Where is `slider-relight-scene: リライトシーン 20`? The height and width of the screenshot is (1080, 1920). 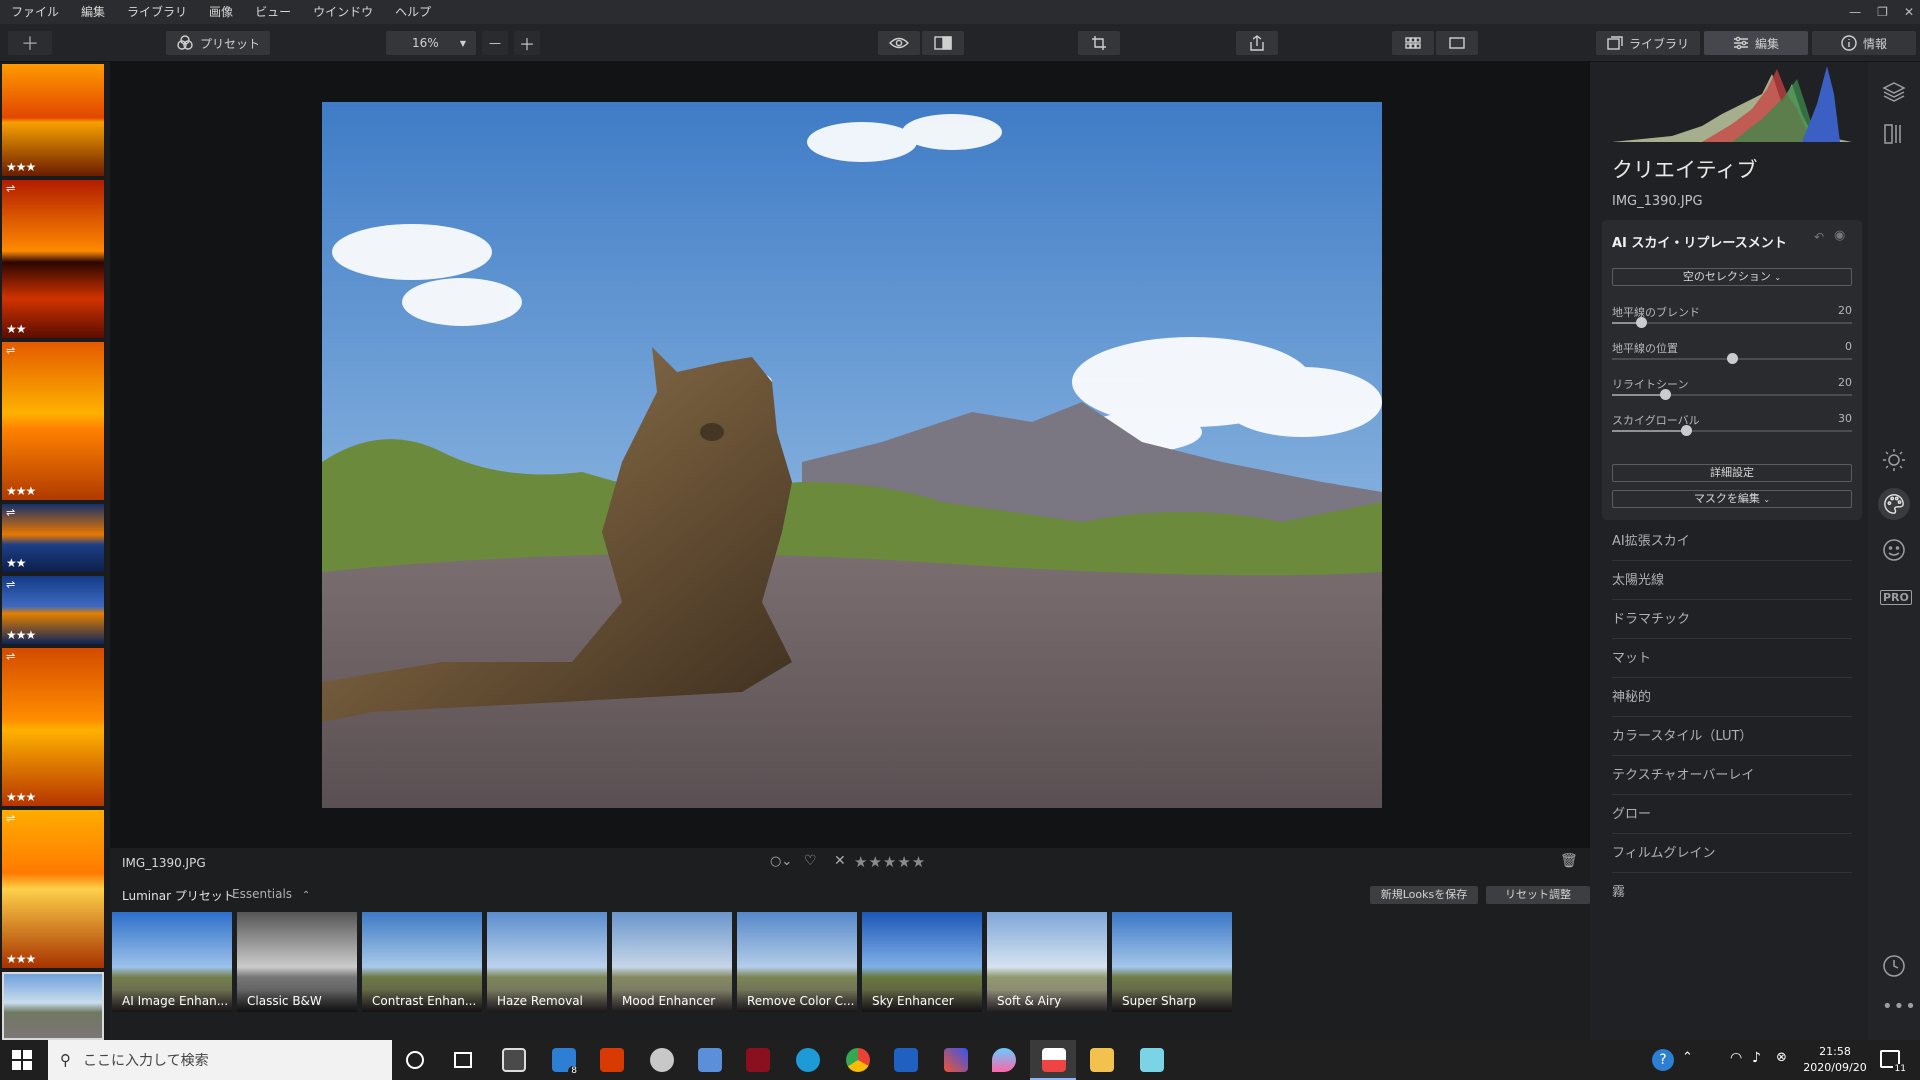
slider-relight-scene: リライトシーン 20 is located at coordinates (1732, 388).